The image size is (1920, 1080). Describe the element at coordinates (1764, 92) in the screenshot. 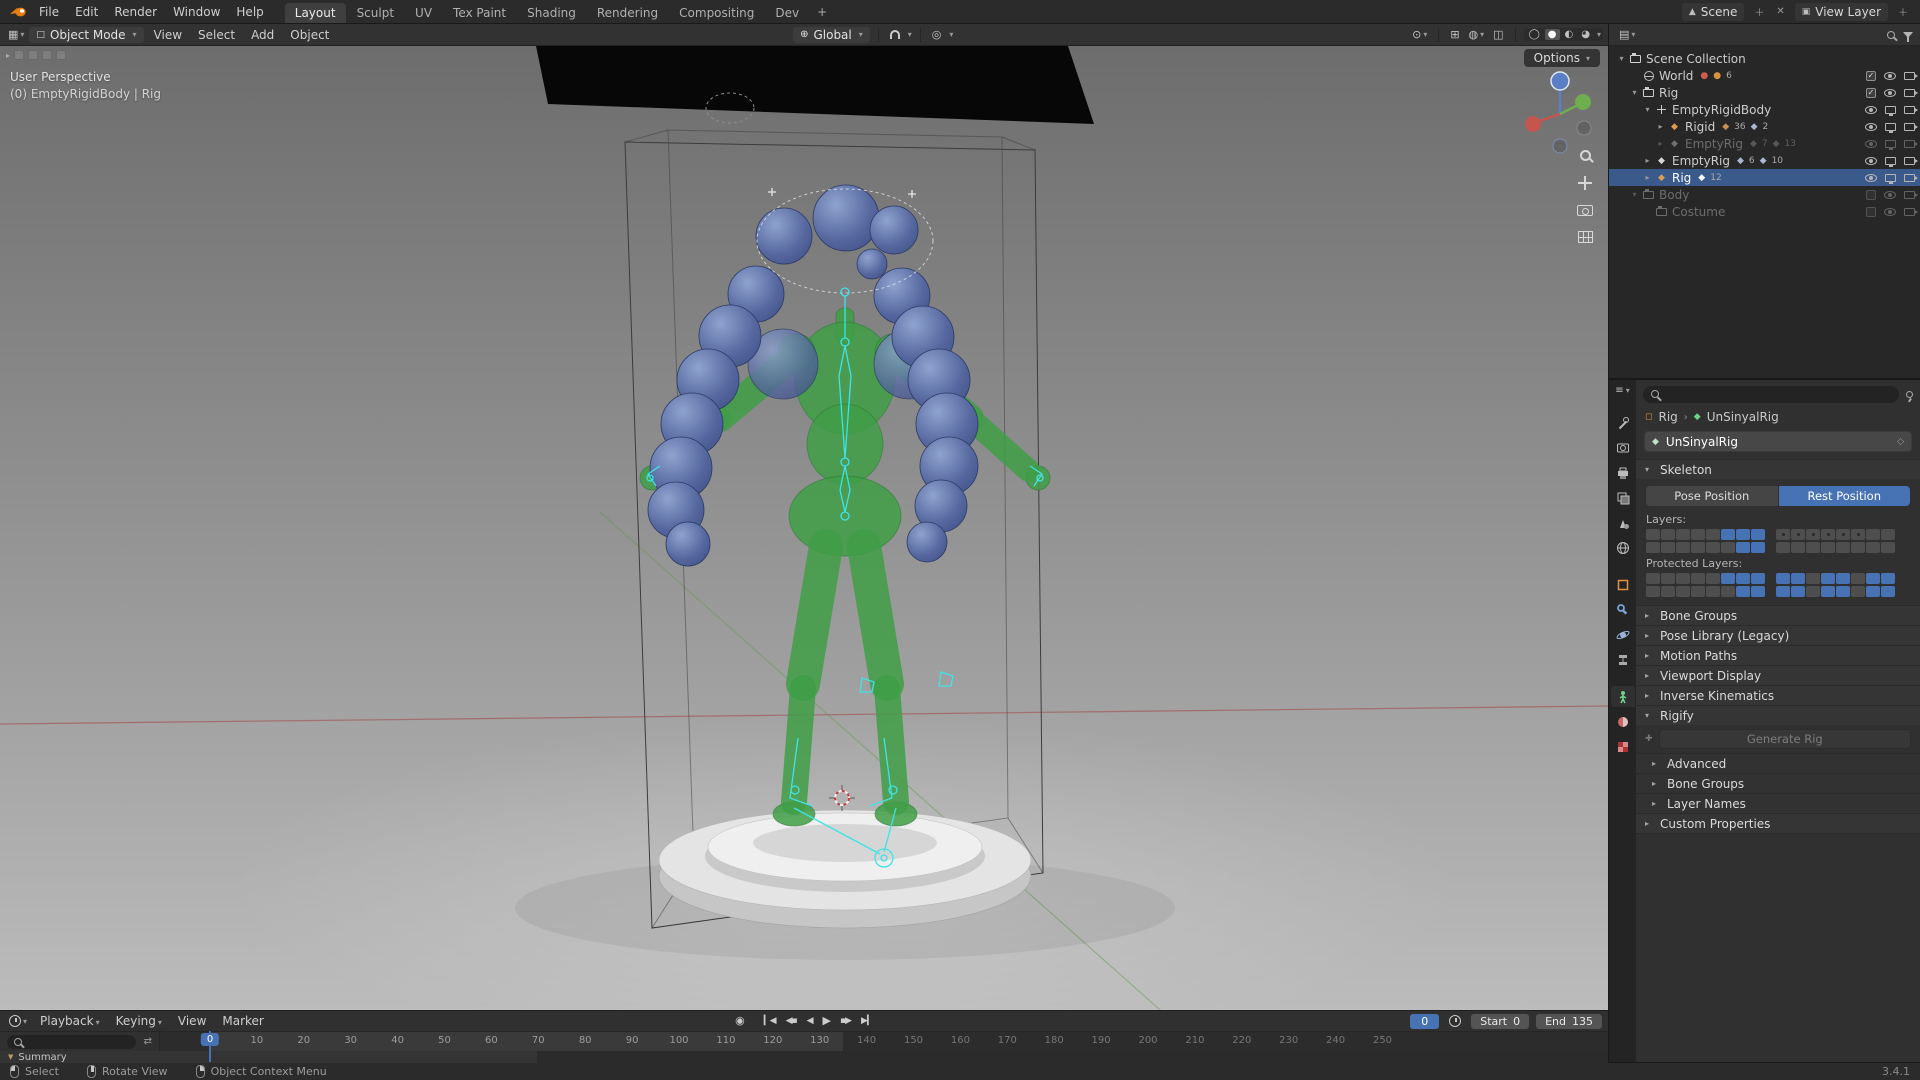

I see `outliner-row-rig: ▾ Rig ✓` at that location.